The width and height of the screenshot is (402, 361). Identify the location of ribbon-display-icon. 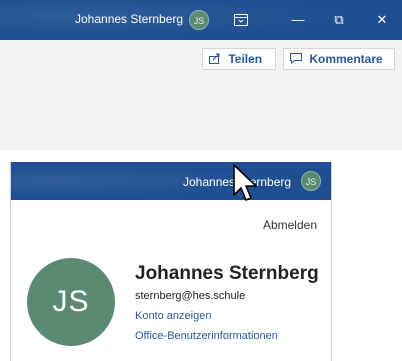
(241, 20).